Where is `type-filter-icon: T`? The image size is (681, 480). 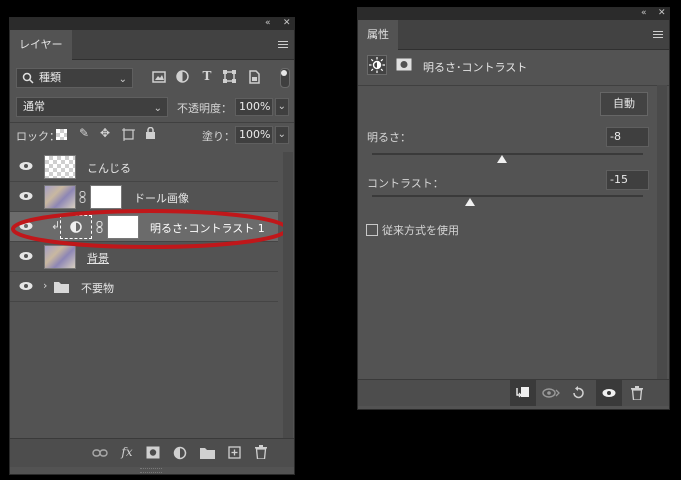
type-filter-icon: T is located at coordinates (207, 76).